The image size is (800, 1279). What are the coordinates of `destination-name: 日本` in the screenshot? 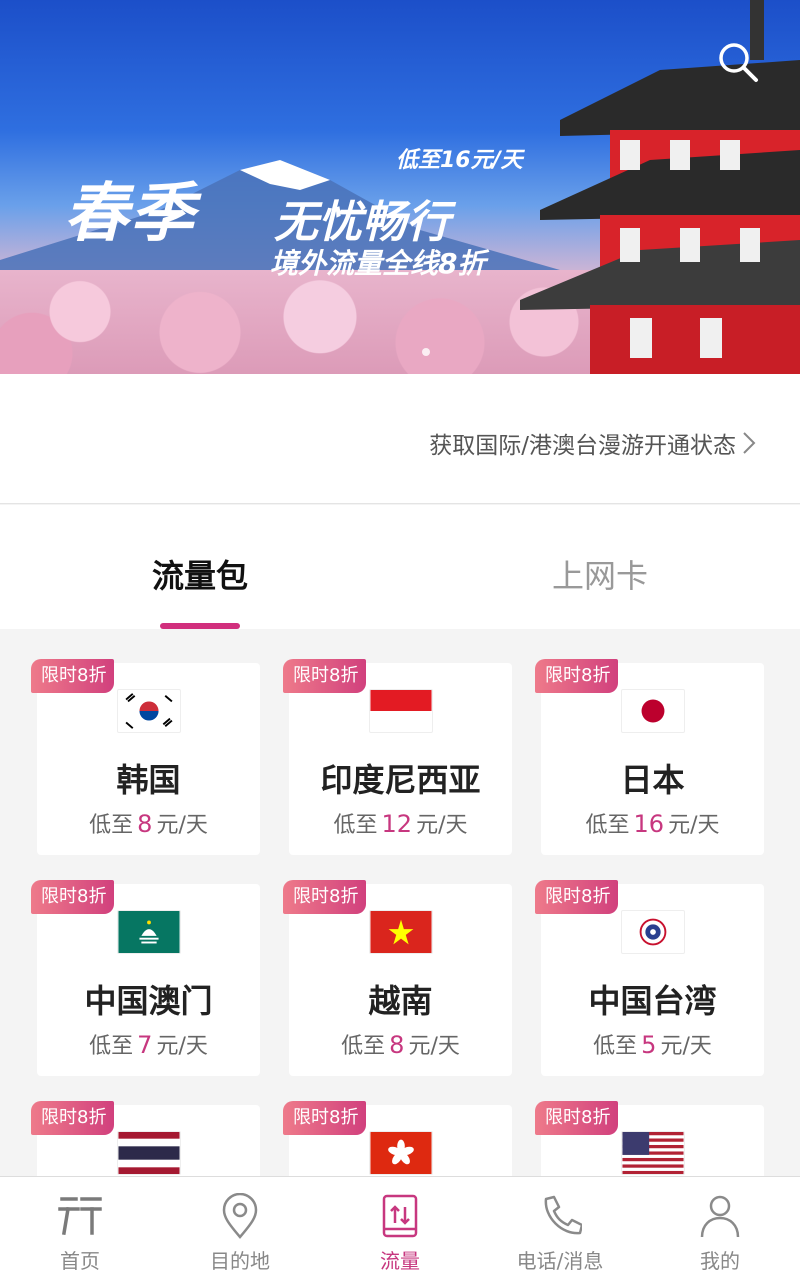 It's located at (652, 780).